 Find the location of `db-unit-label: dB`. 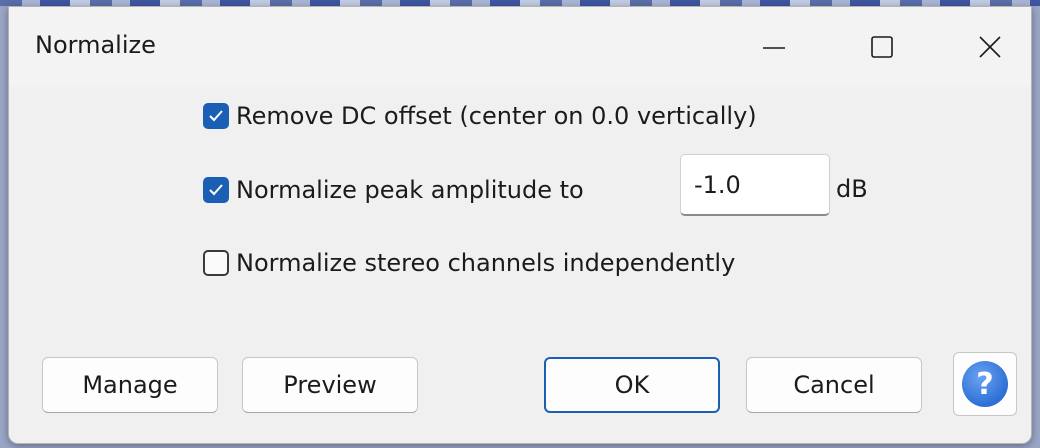

db-unit-label: dB is located at coordinates (852, 189).